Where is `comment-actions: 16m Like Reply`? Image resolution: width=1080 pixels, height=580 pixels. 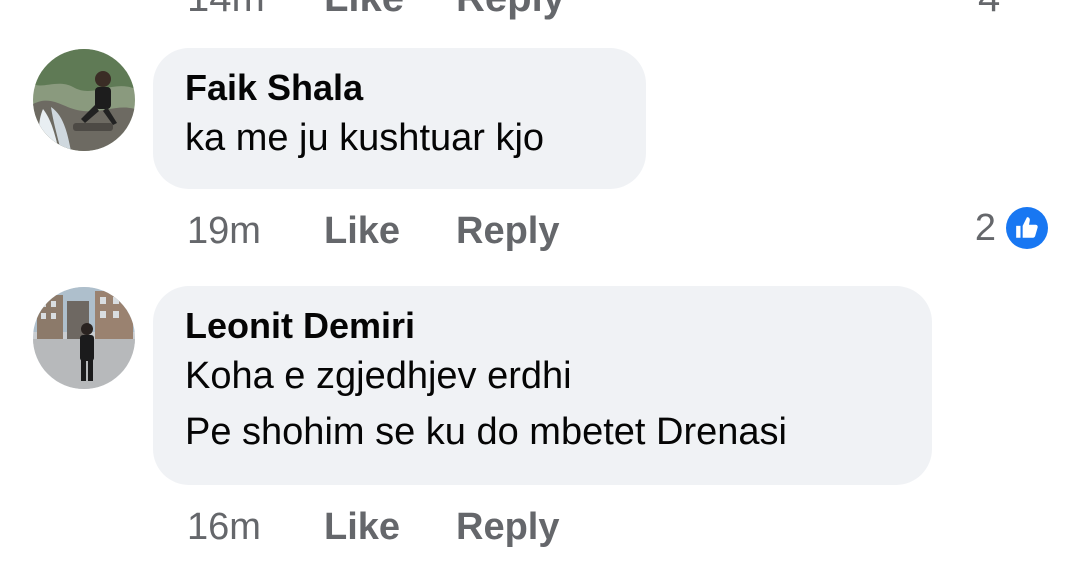 comment-actions: 16m Like Reply is located at coordinates (540, 527).